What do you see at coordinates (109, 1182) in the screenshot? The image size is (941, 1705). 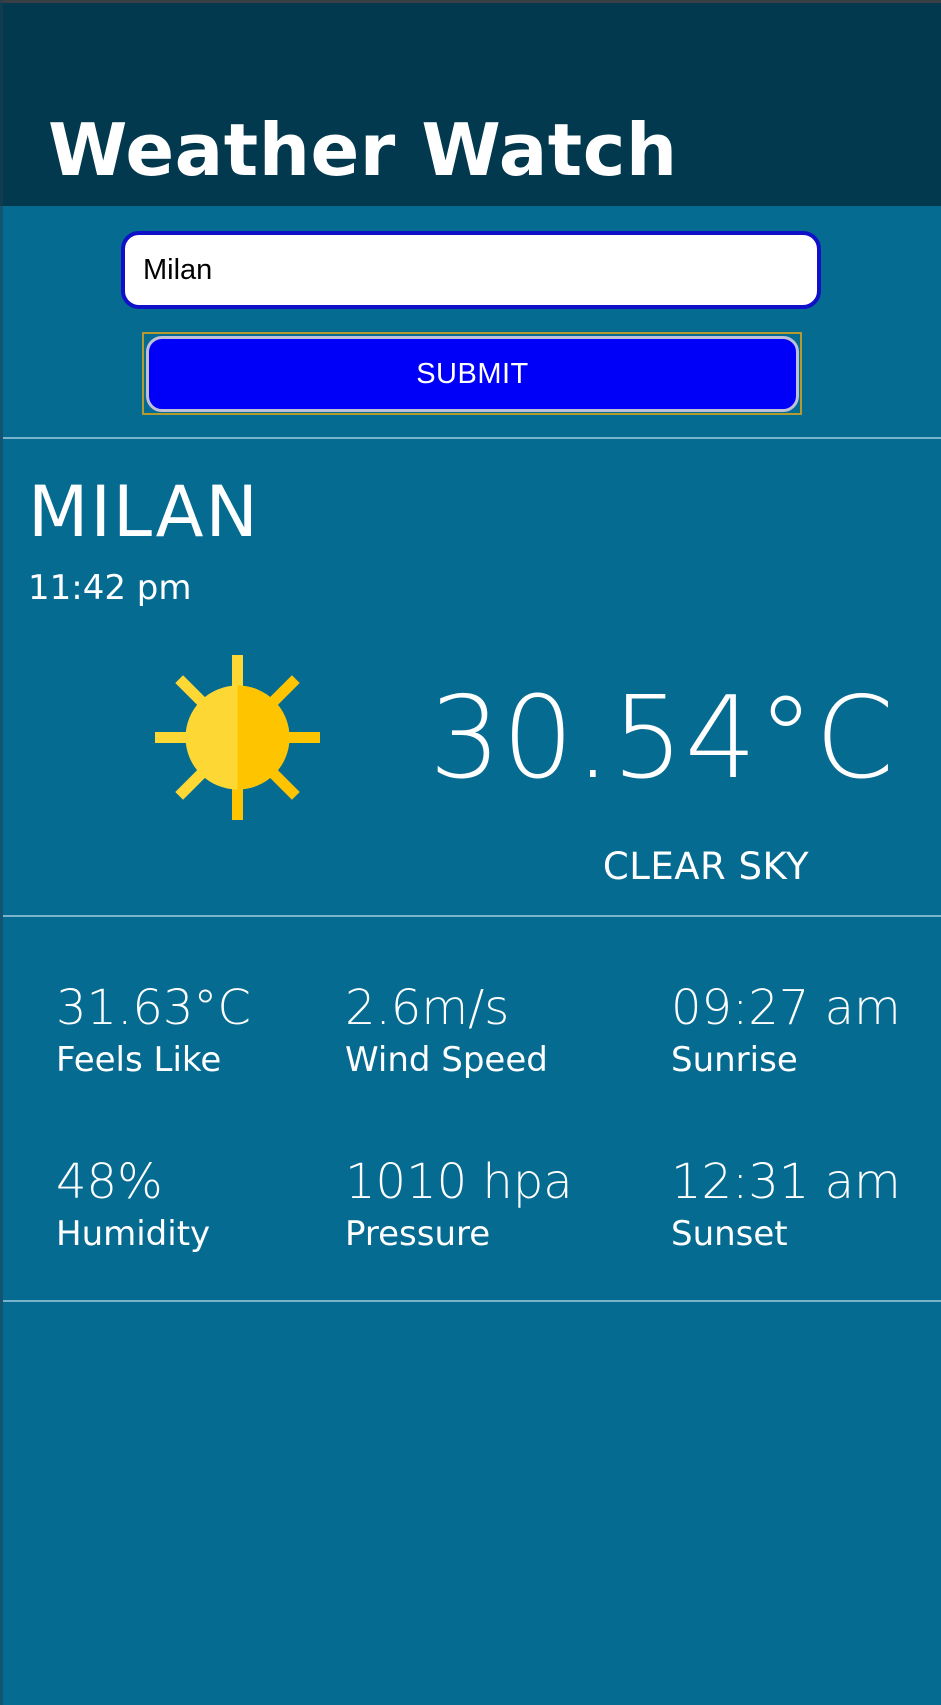 I see `humidity-value: 48%` at bounding box center [109, 1182].